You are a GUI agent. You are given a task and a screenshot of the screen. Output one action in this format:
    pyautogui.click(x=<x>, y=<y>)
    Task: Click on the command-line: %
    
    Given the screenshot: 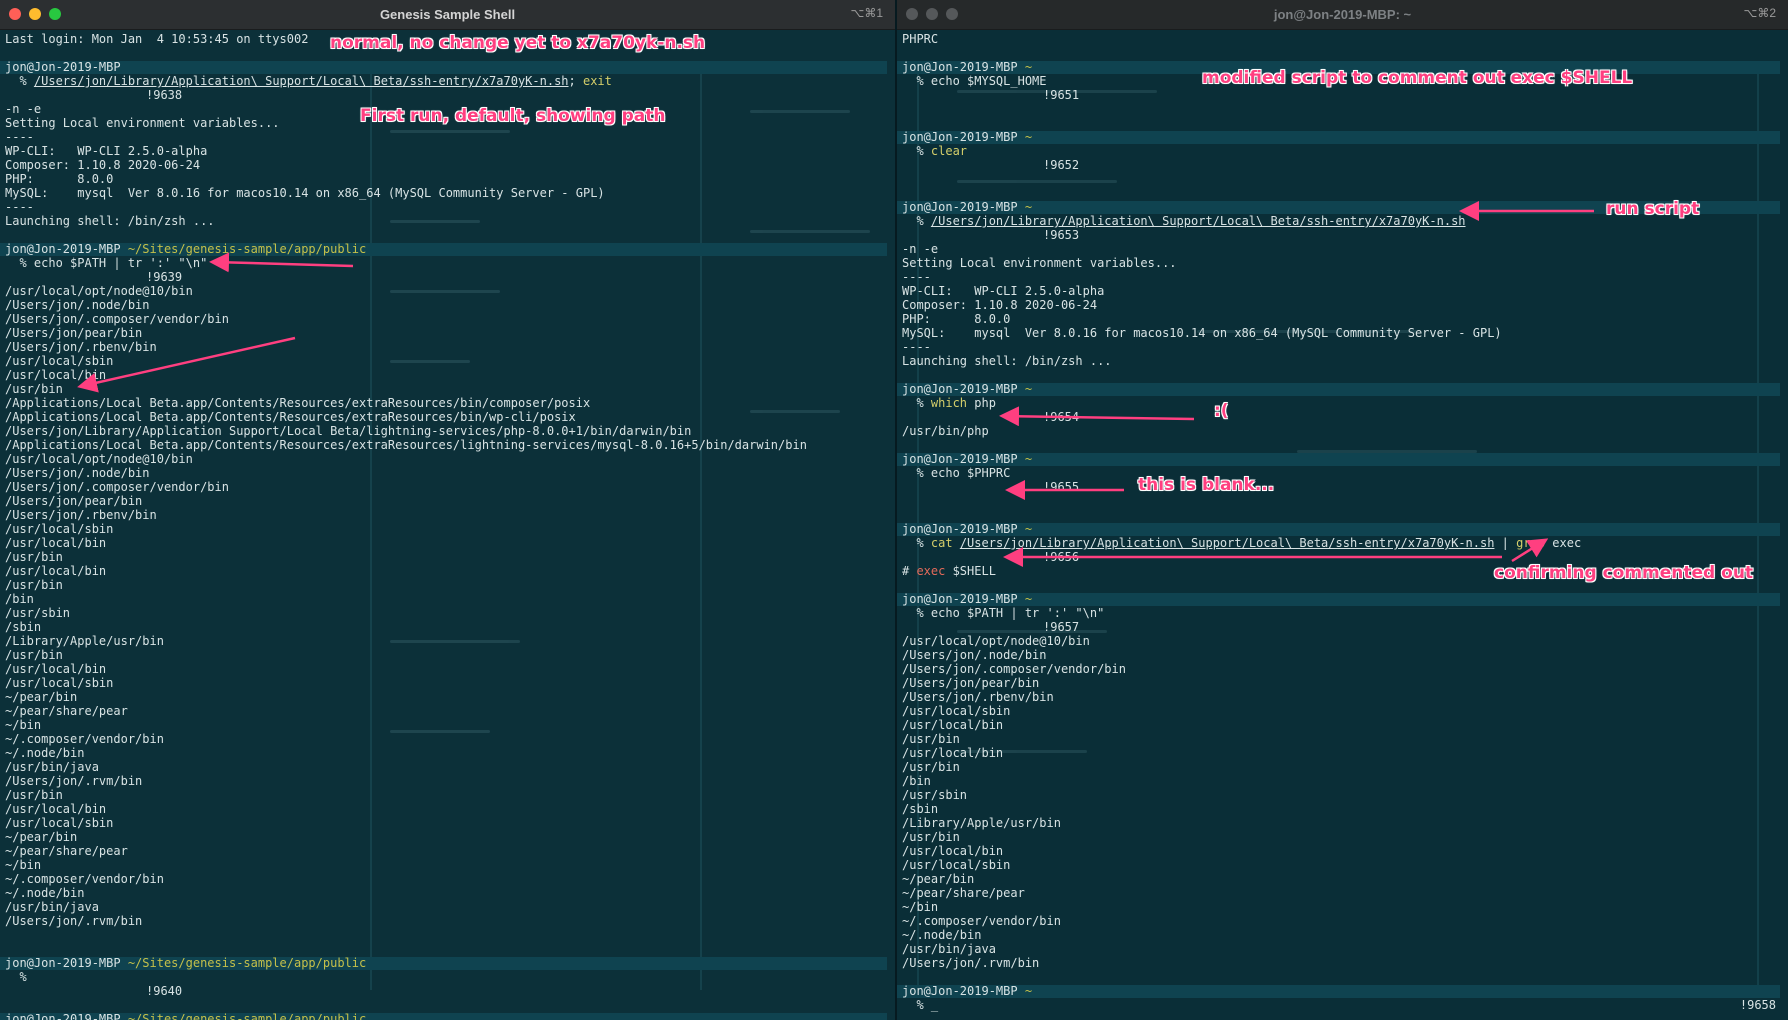 What is the action you would take?
    pyautogui.click(x=15, y=977)
    